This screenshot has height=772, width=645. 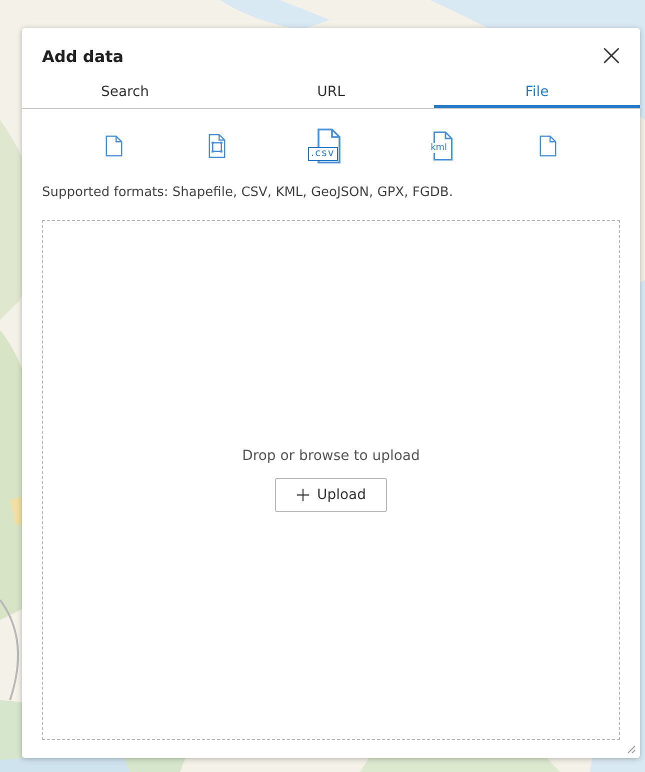 I want to click on resize-grip-icon, so click(x=631, y=749).